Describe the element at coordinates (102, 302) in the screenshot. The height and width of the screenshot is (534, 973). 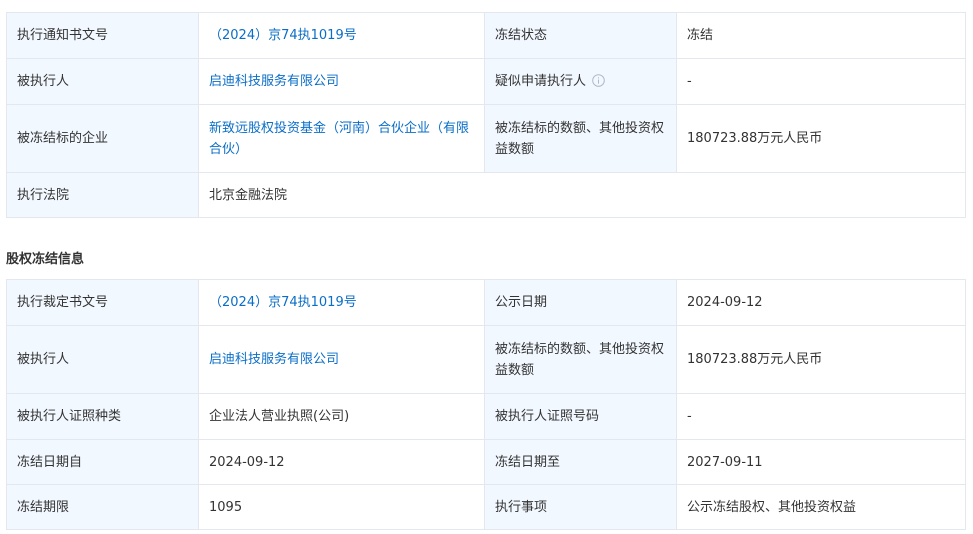
I see `row-label: 执行裁定书文号` at that location.